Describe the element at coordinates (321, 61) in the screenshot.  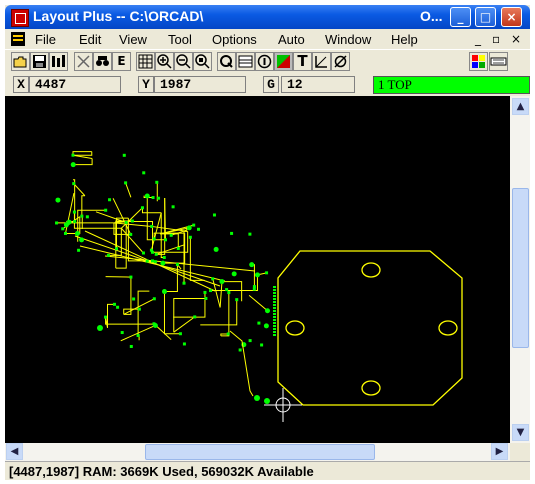
I see `angle-icon` at that location.